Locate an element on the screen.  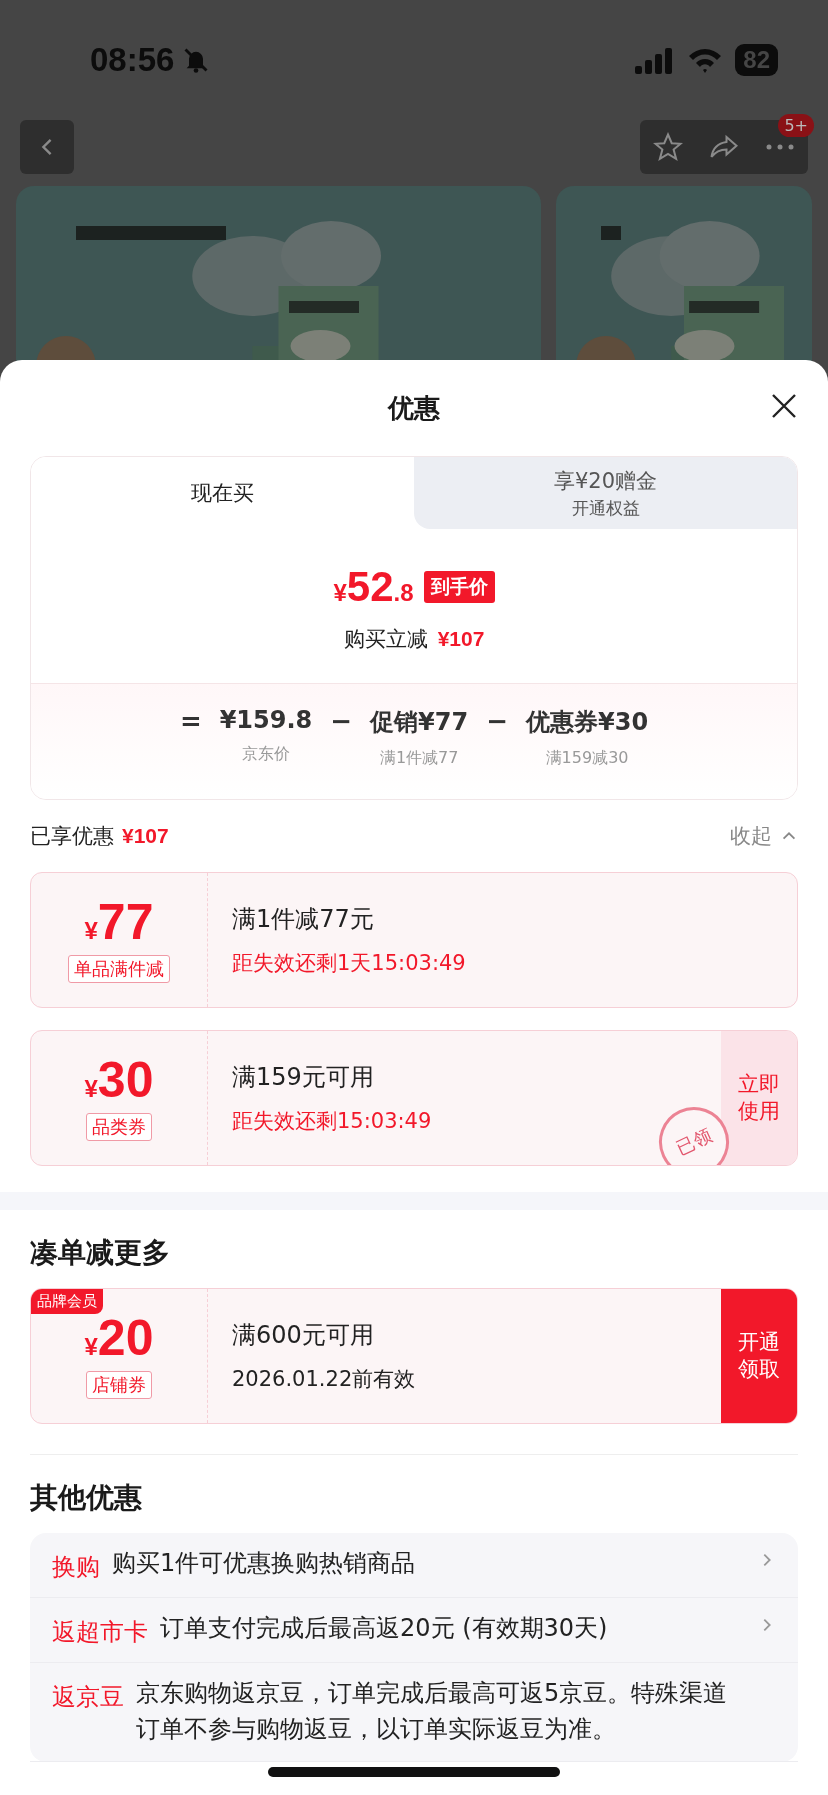
coupon-condition: 满600元可用 is located at coordinates (303, 1335).